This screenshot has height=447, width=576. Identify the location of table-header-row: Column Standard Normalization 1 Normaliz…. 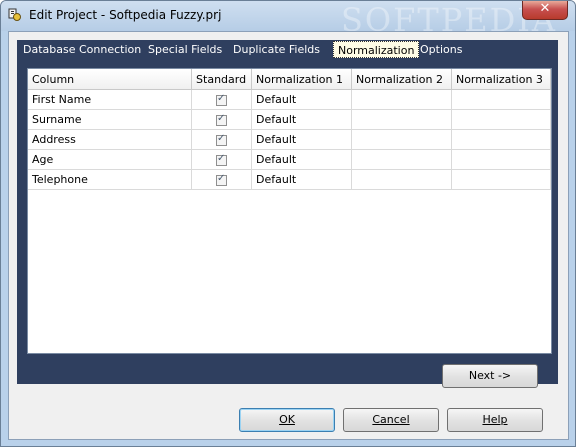
(290, 79).